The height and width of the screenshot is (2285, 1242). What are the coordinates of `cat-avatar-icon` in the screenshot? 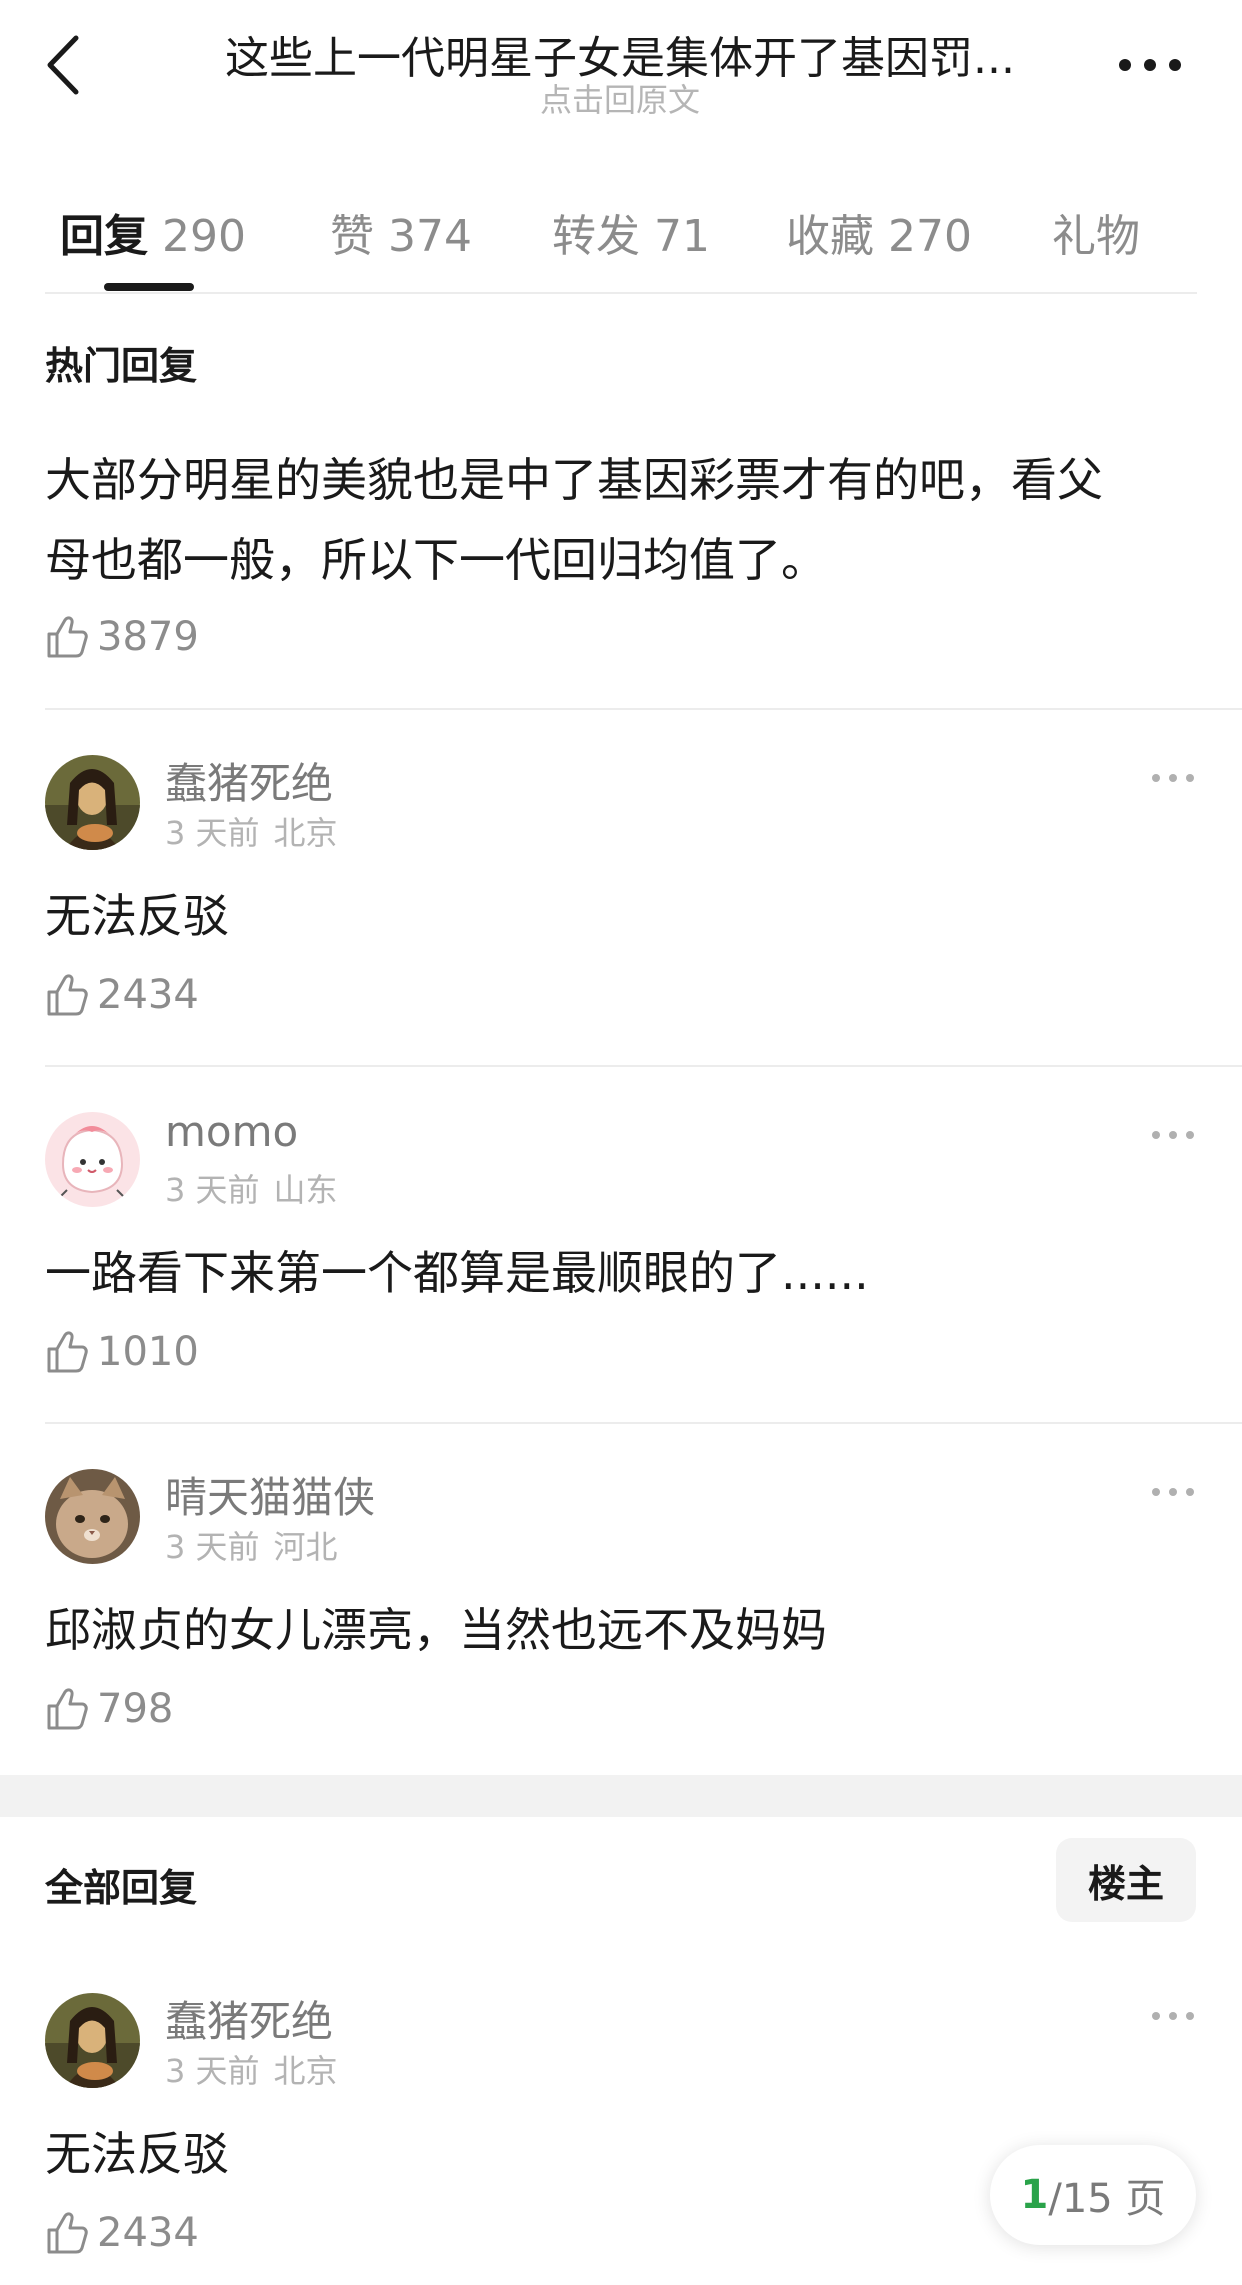 It's located at (92, 1516).